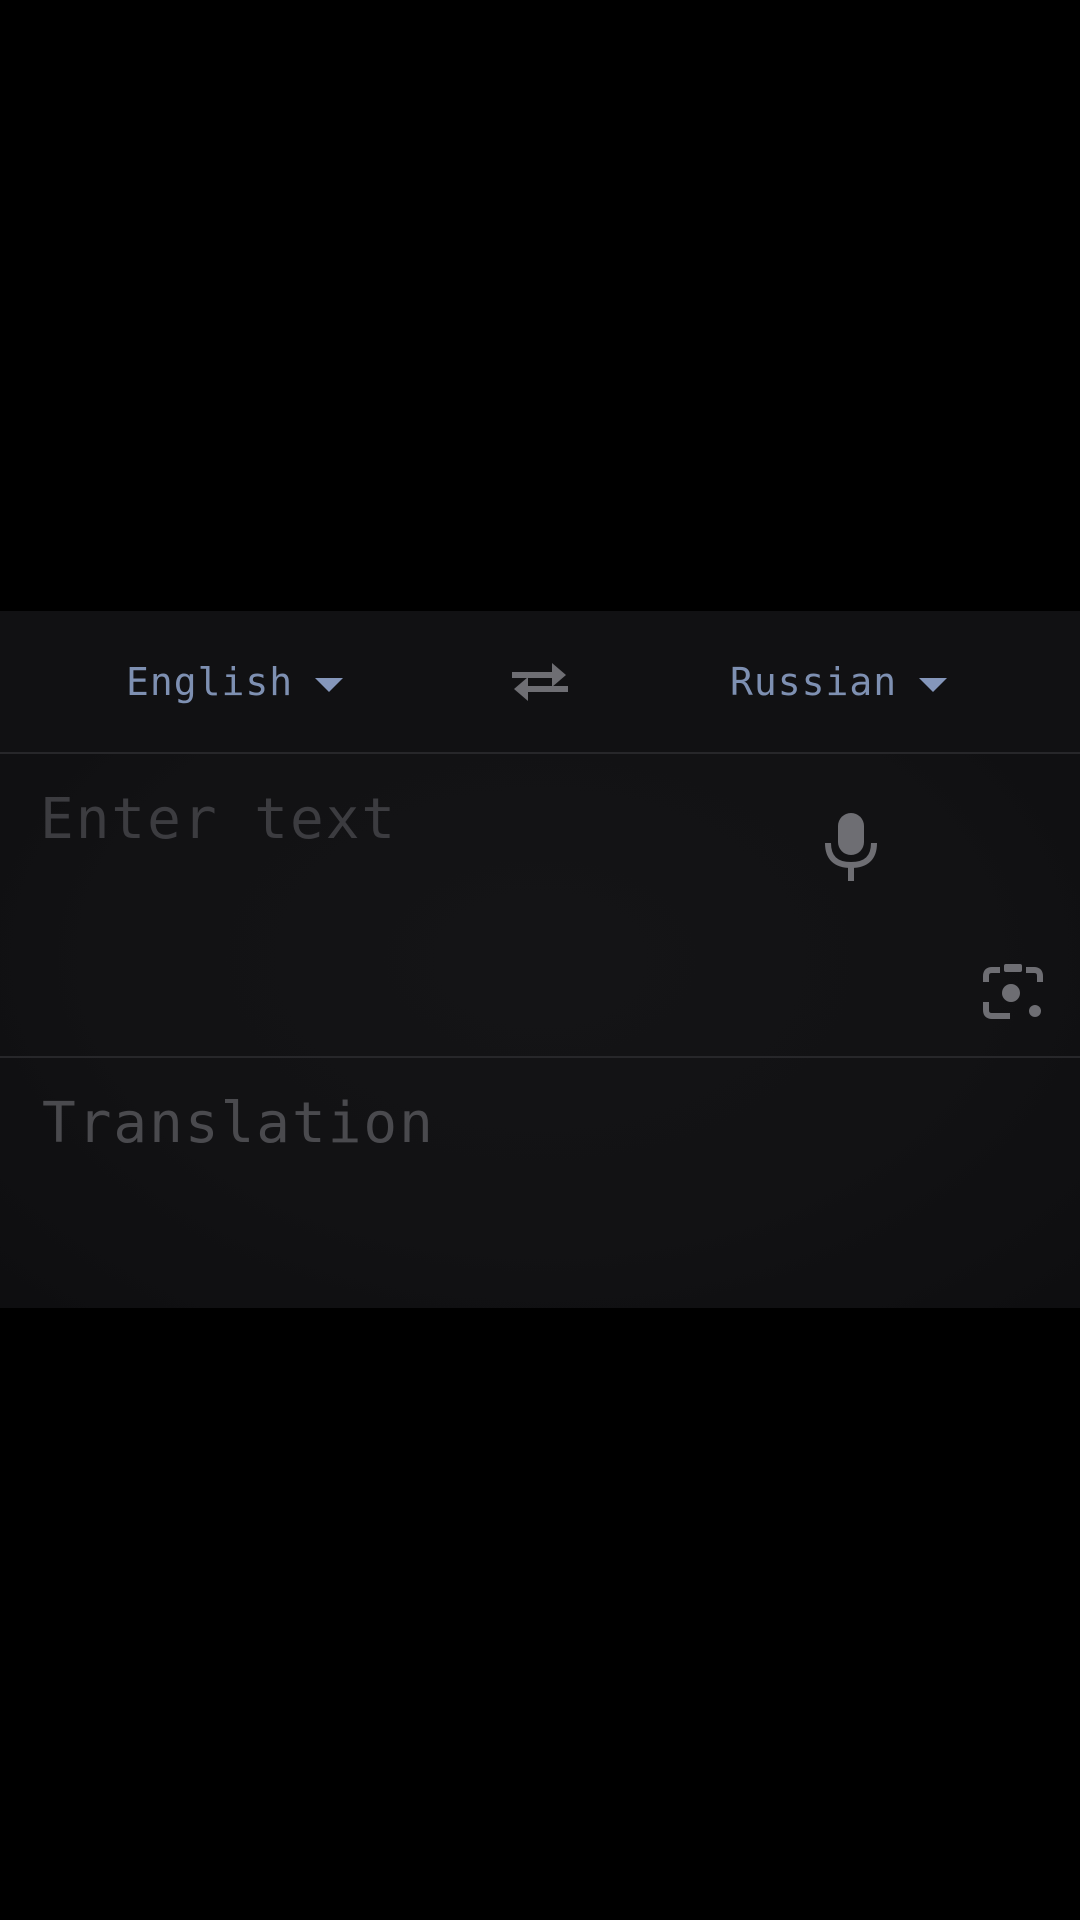  I want to click on microphone-icon, so click(851, 847).